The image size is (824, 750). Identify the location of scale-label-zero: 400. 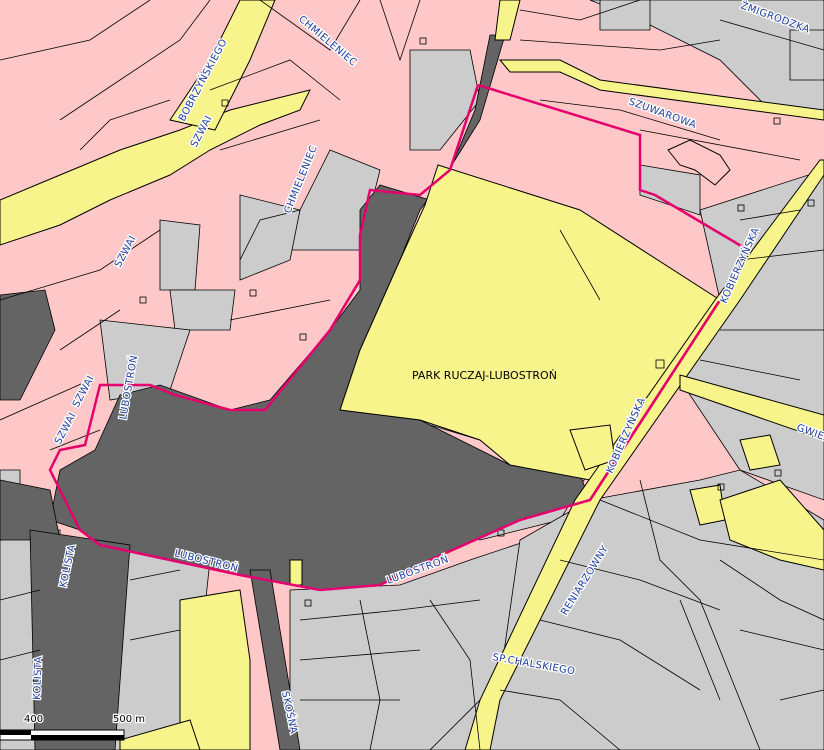
(33, 719).